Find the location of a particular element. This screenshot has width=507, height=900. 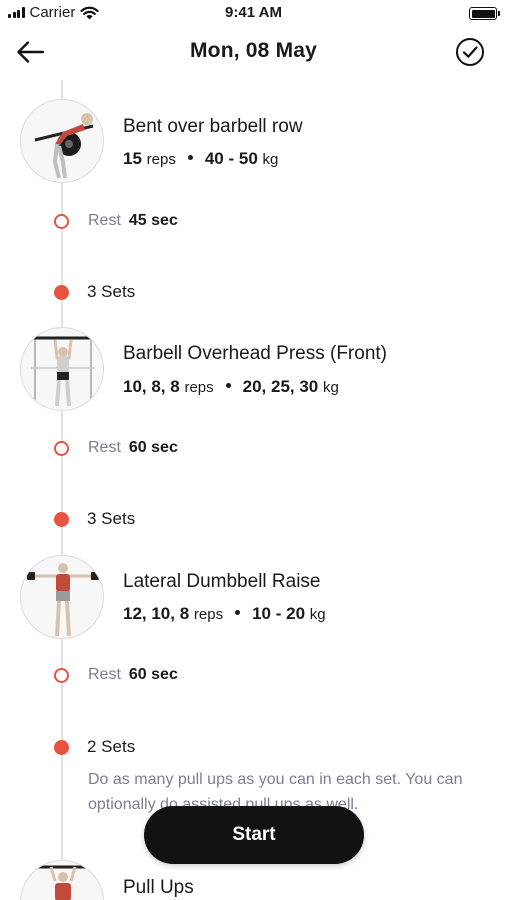

reps-value: 10, 8, 8 is located at coordinates (151, 386).